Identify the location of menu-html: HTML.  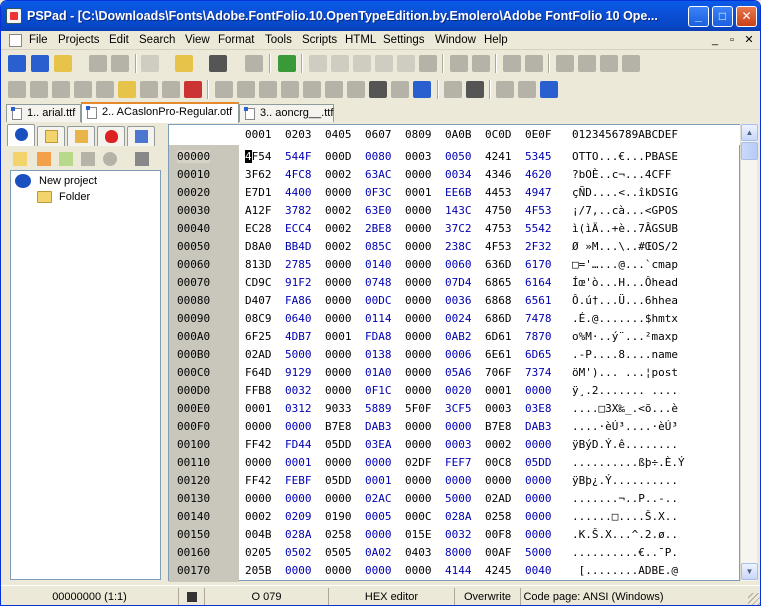
(360, 40).